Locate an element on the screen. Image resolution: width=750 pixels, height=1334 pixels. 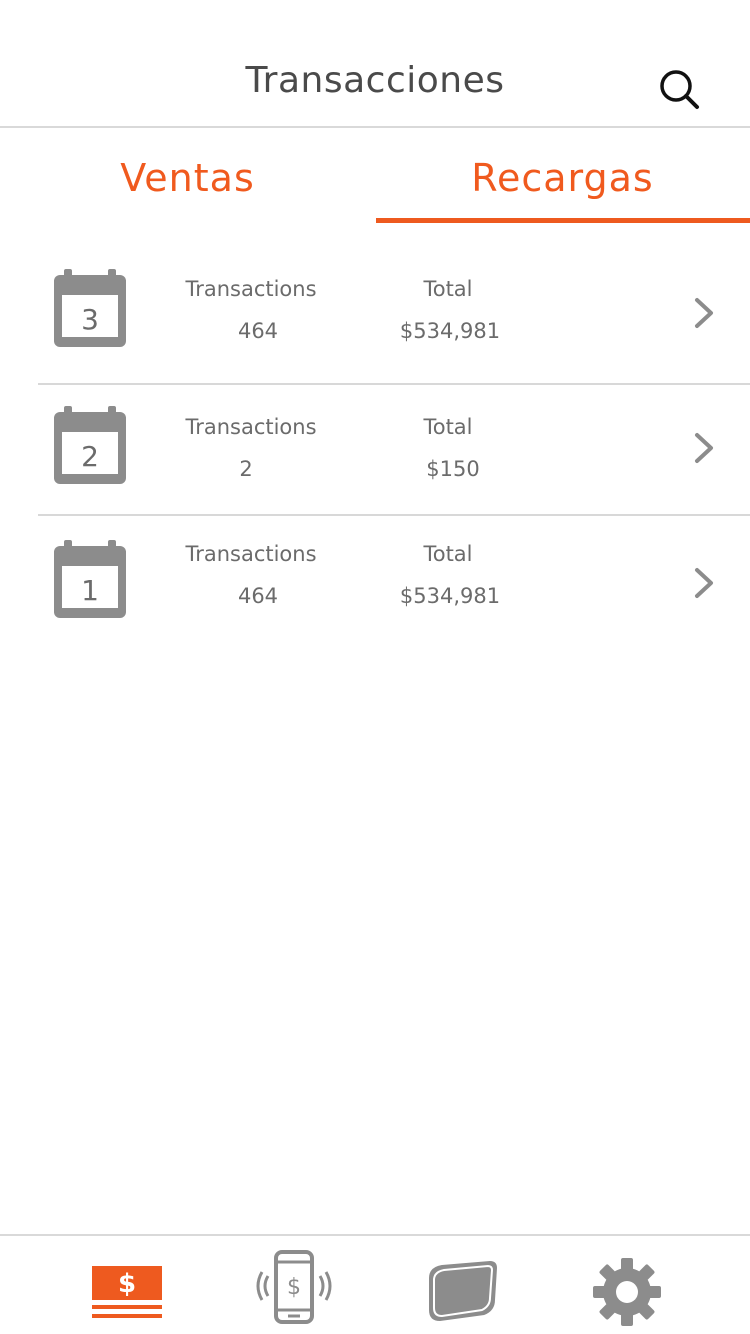
calendar-icon: 1 is located at coordinates (90, 579).